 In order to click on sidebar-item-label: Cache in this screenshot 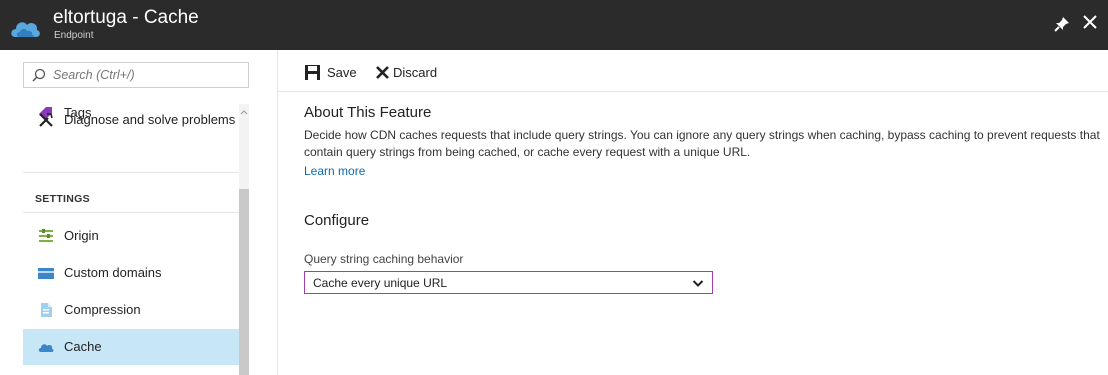, I will do `click(83, 346)`.